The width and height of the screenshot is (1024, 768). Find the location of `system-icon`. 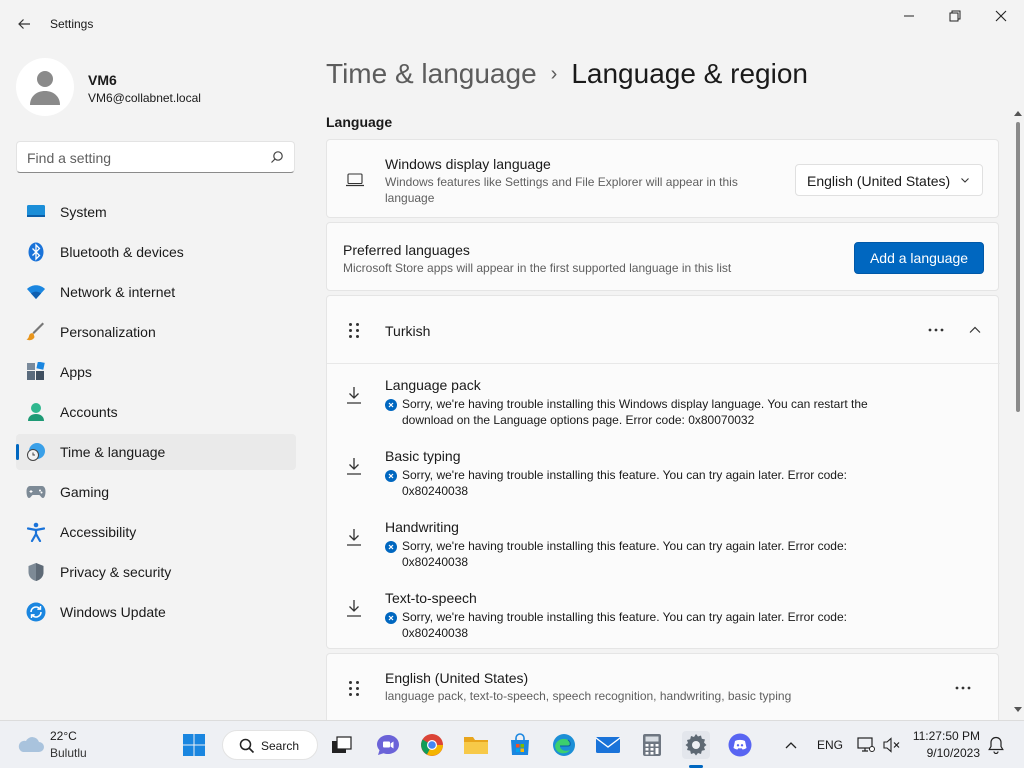

system-icon is located at coordinates (36, 212).